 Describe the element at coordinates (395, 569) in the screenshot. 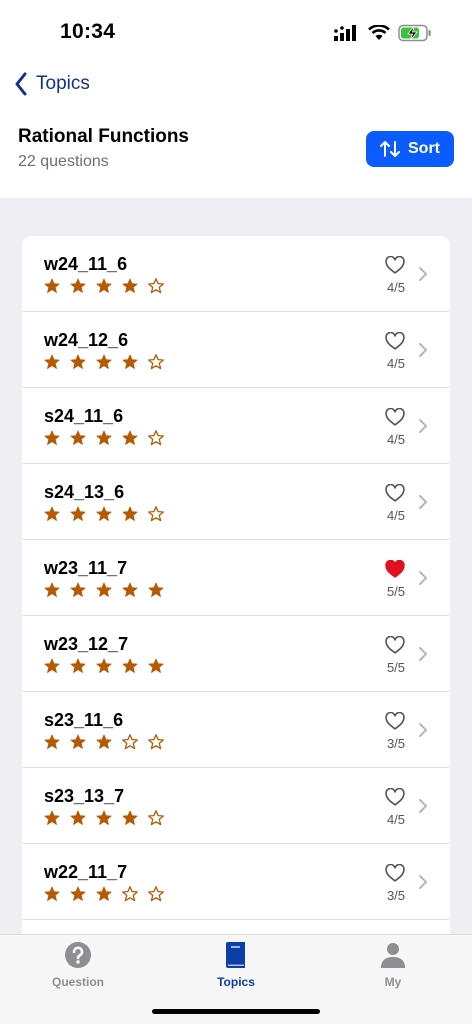

I see `heart-filled-icon` at that location.